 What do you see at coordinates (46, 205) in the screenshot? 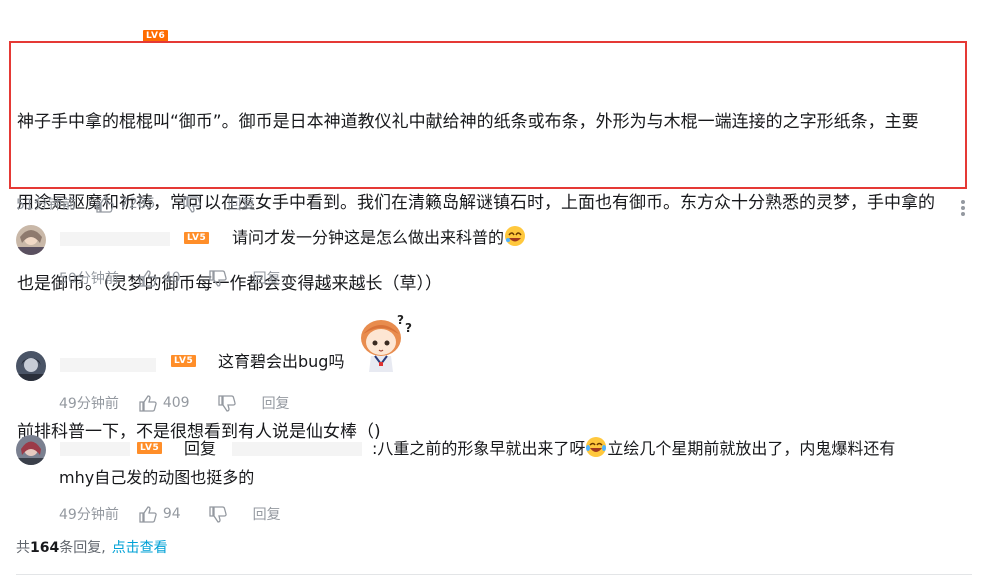
I see `comment-time: 51分钟前` at bounding box center [46, 205].